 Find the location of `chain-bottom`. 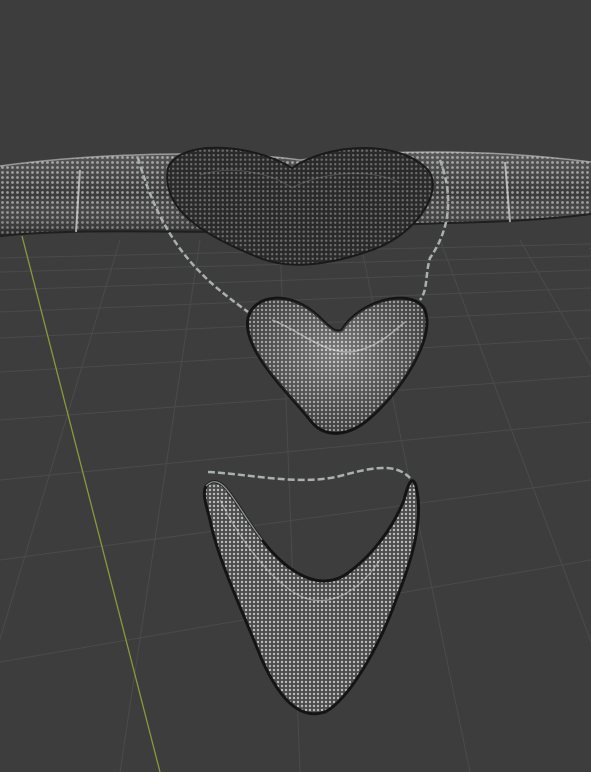

chain-bottom is located at coordinates (309, 474).